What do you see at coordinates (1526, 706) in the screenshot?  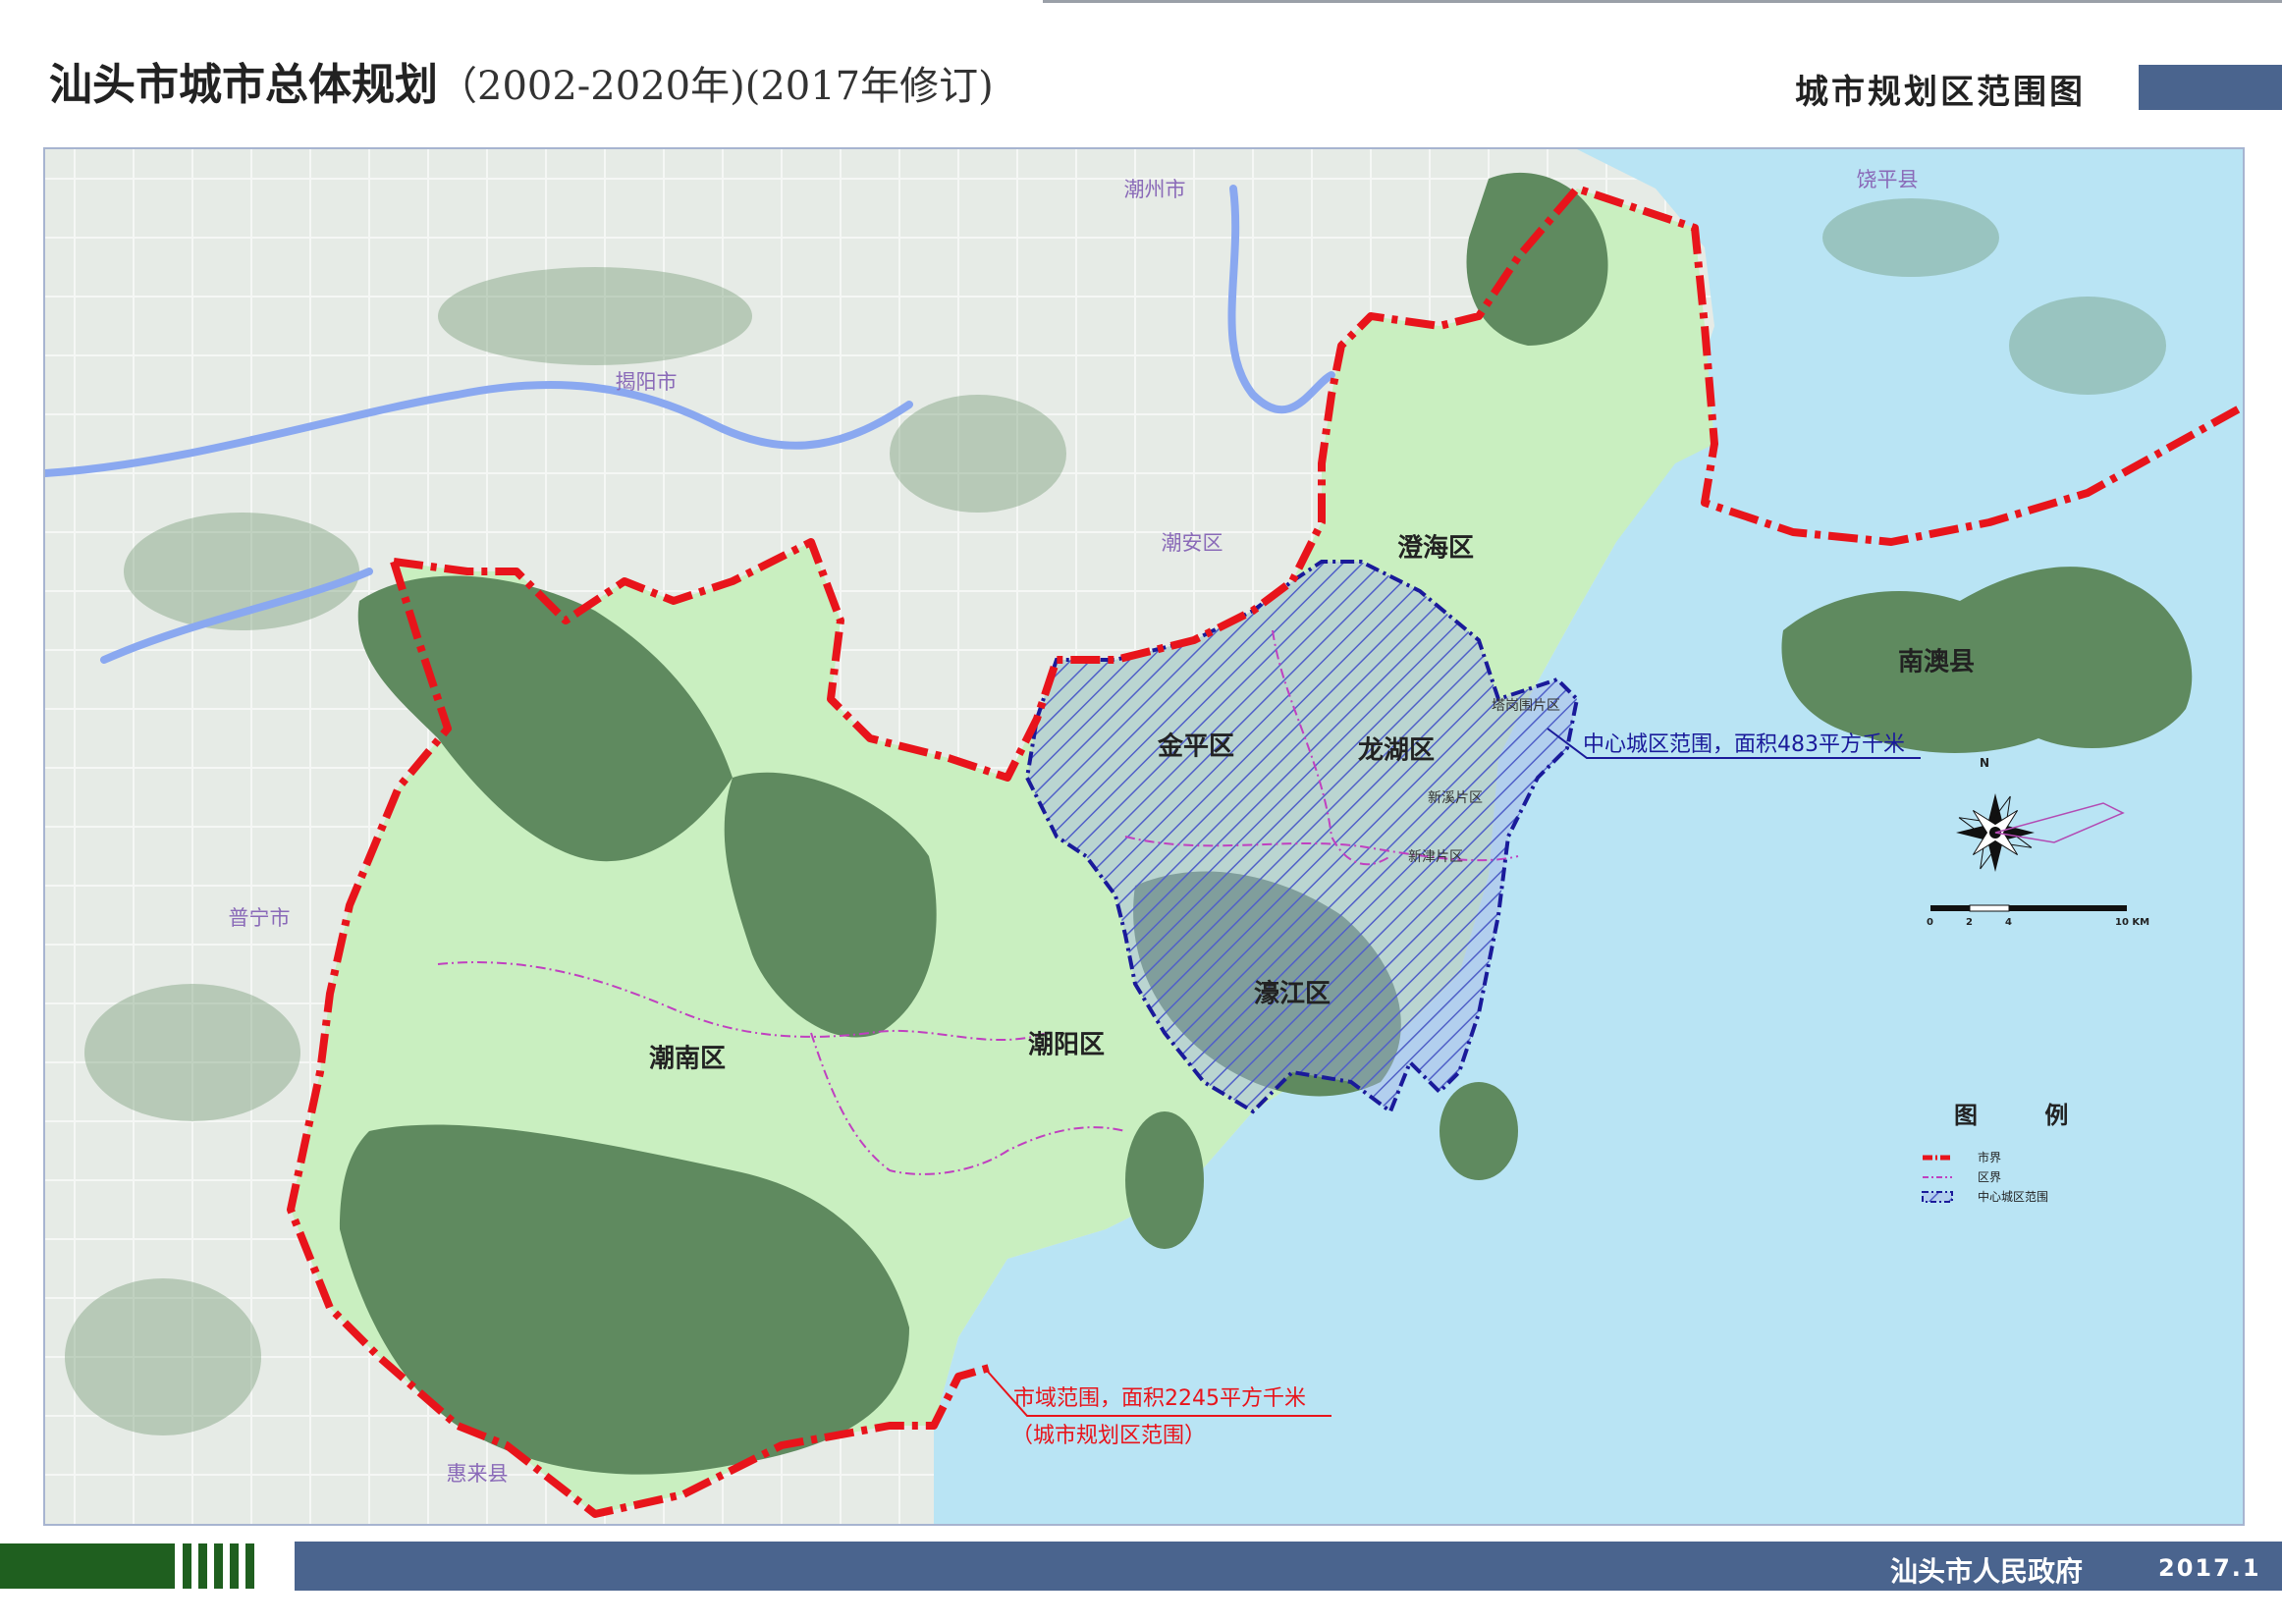 I see `label-tagang: 塔岗围片区` at bounding box center [1526, 706].